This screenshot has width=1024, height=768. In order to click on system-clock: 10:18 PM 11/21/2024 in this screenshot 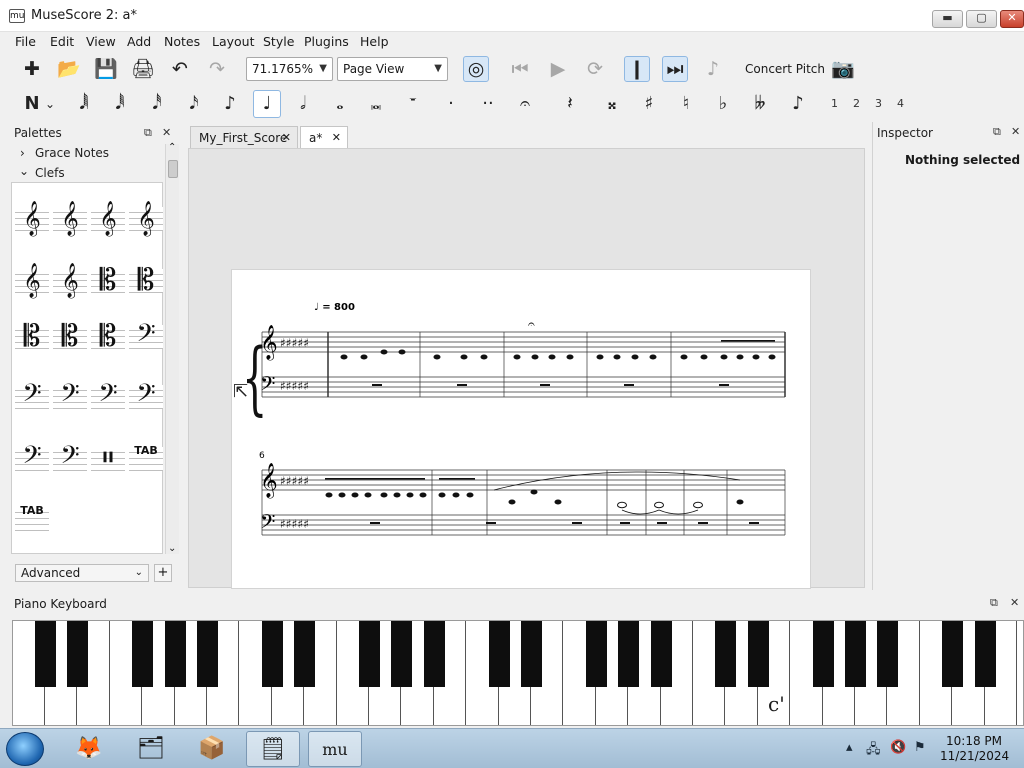, I will do `click(974, 749)`.